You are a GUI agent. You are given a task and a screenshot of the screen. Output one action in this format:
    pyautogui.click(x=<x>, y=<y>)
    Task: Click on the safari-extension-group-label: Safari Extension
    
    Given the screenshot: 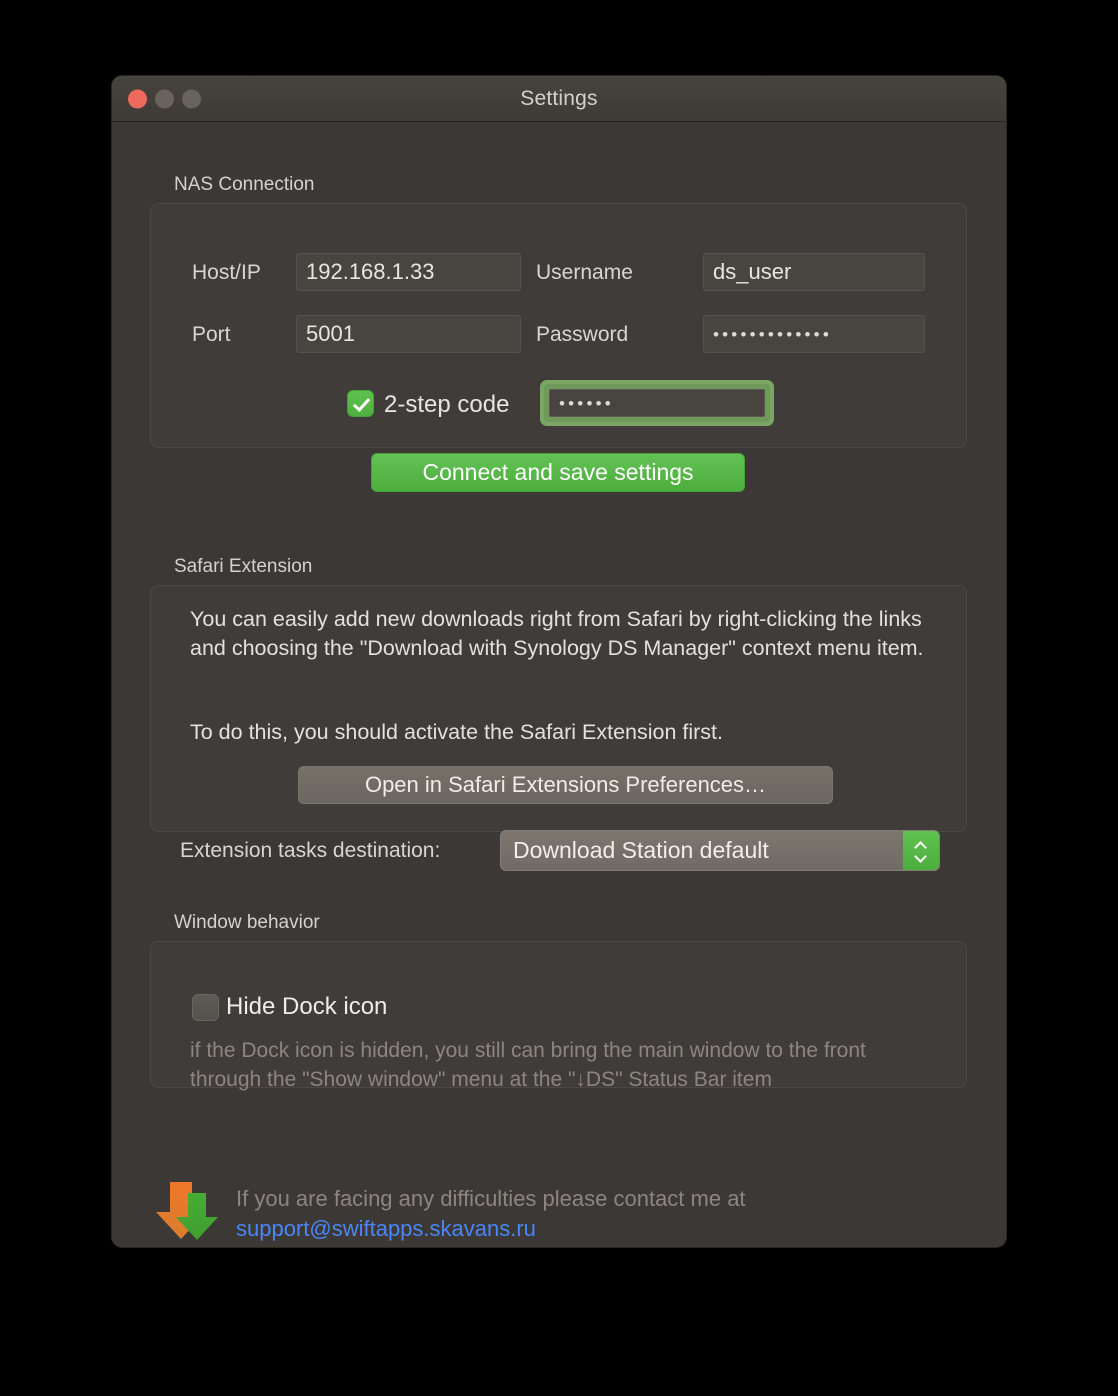 What is the action you would take?
    pyautogui.click(x=243, y=566)
    